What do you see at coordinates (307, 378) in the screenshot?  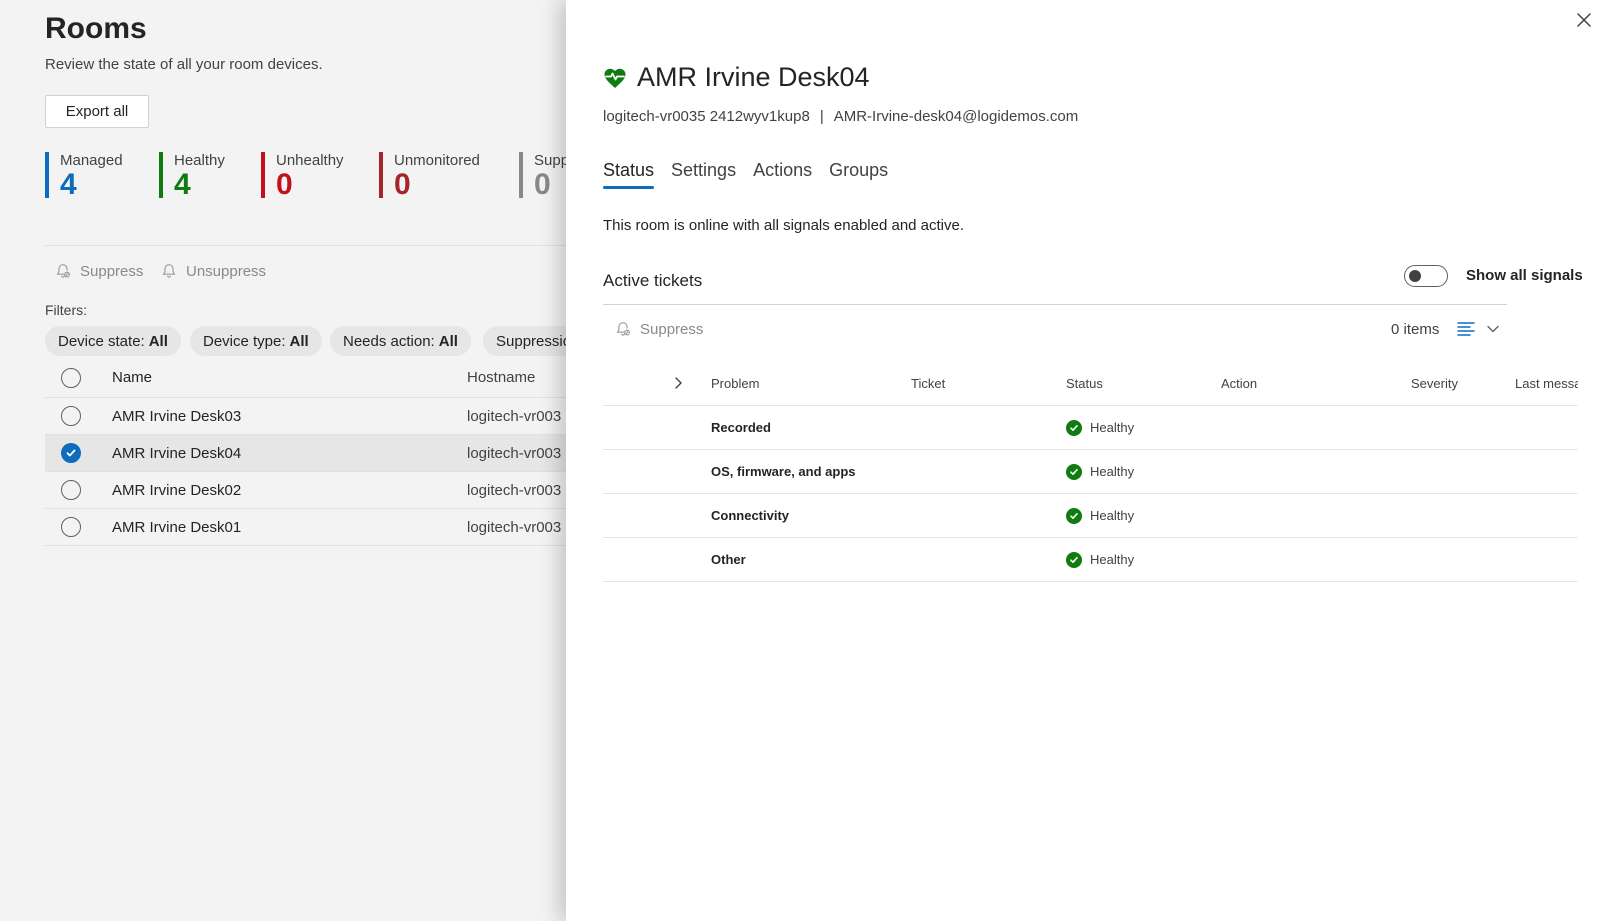 I see `table-header: Name Hostname` at bounding box center [307, 378].